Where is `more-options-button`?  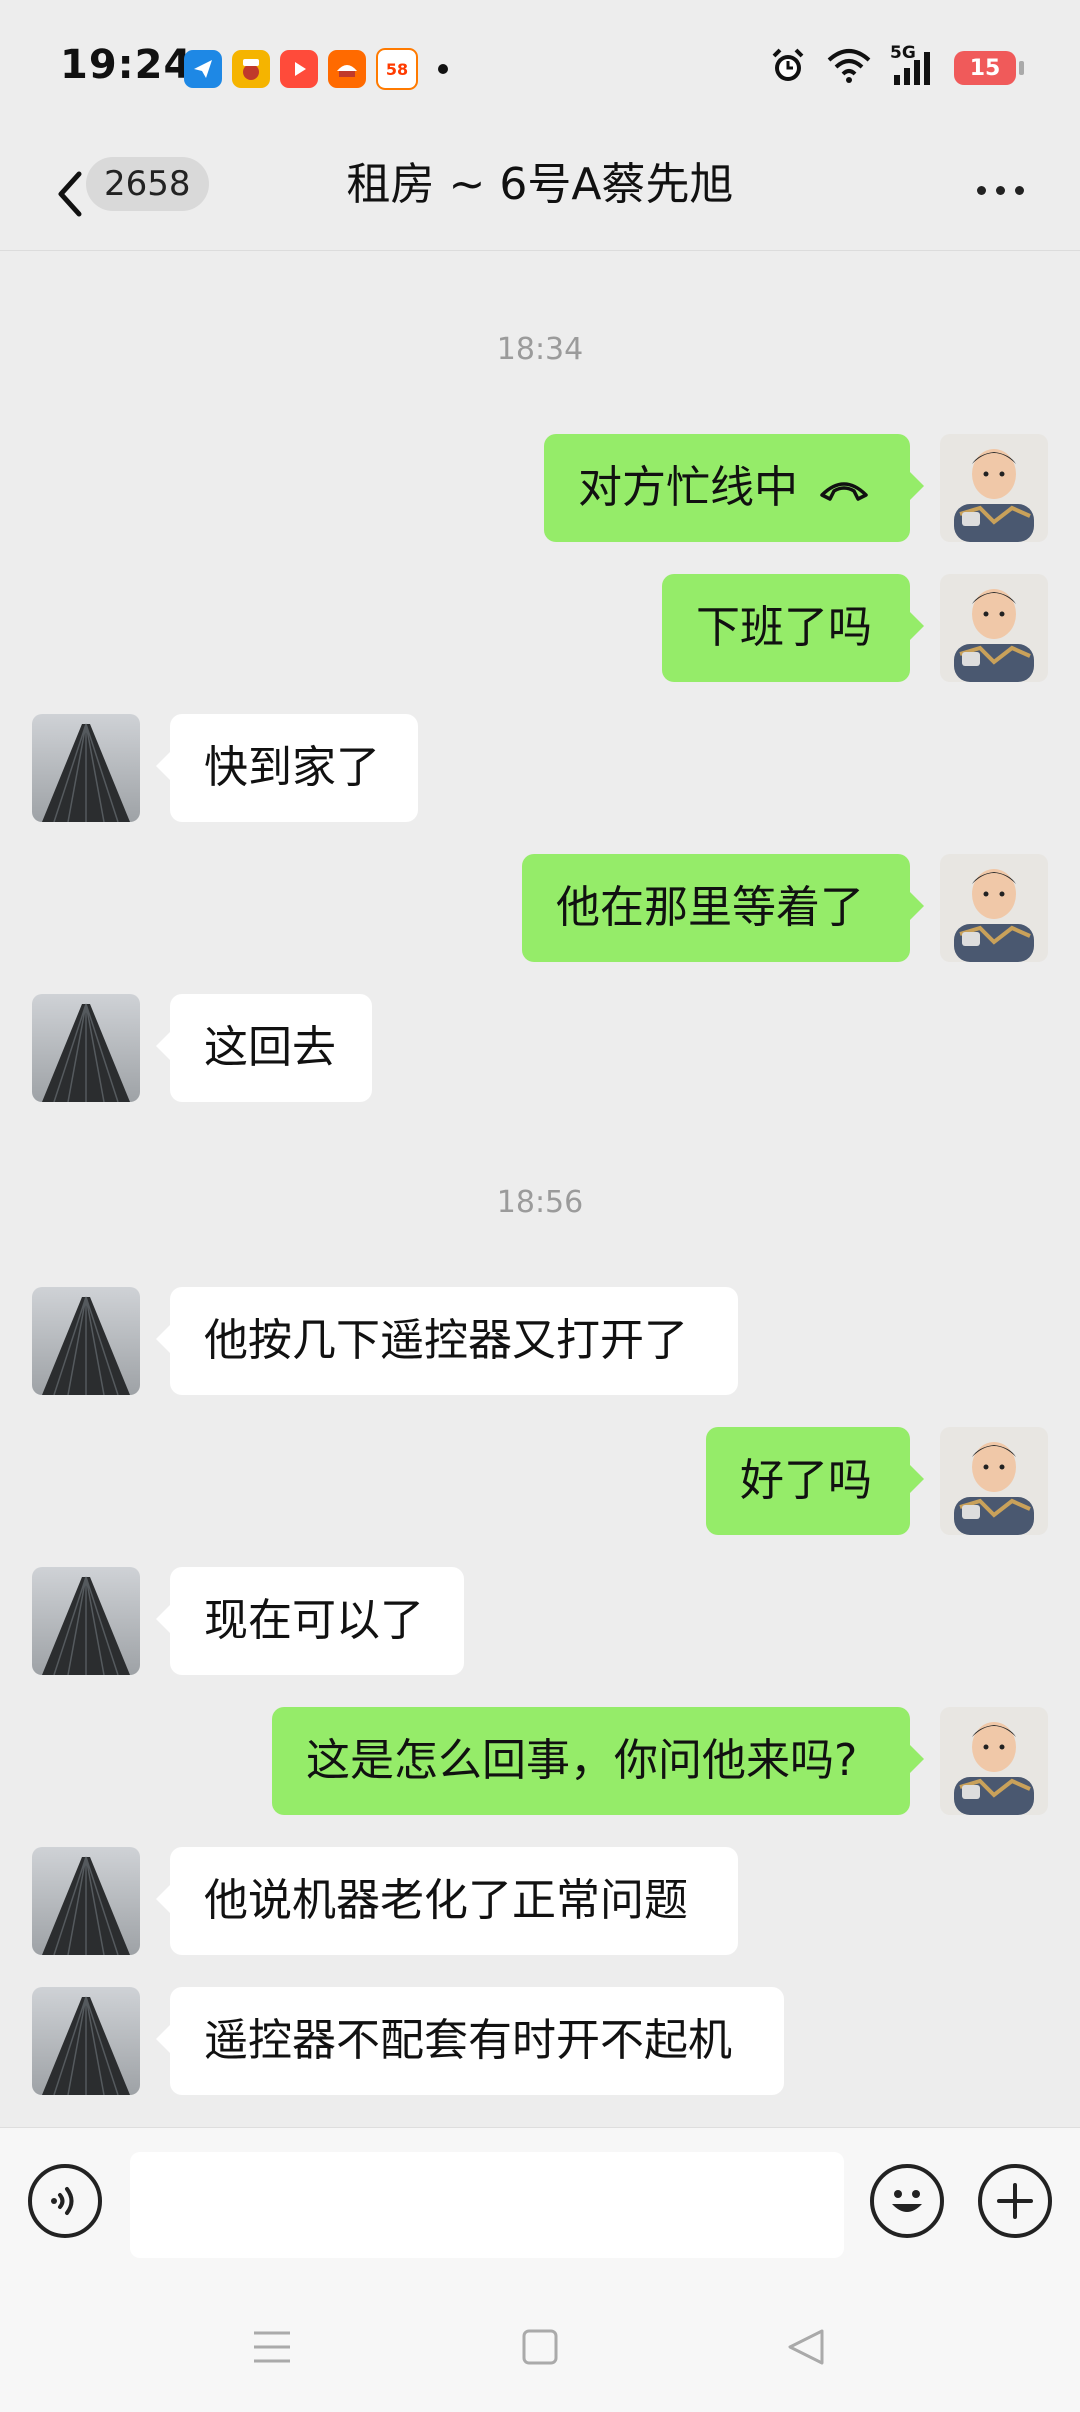 more-options-button is located at coordinates (1000, 190).